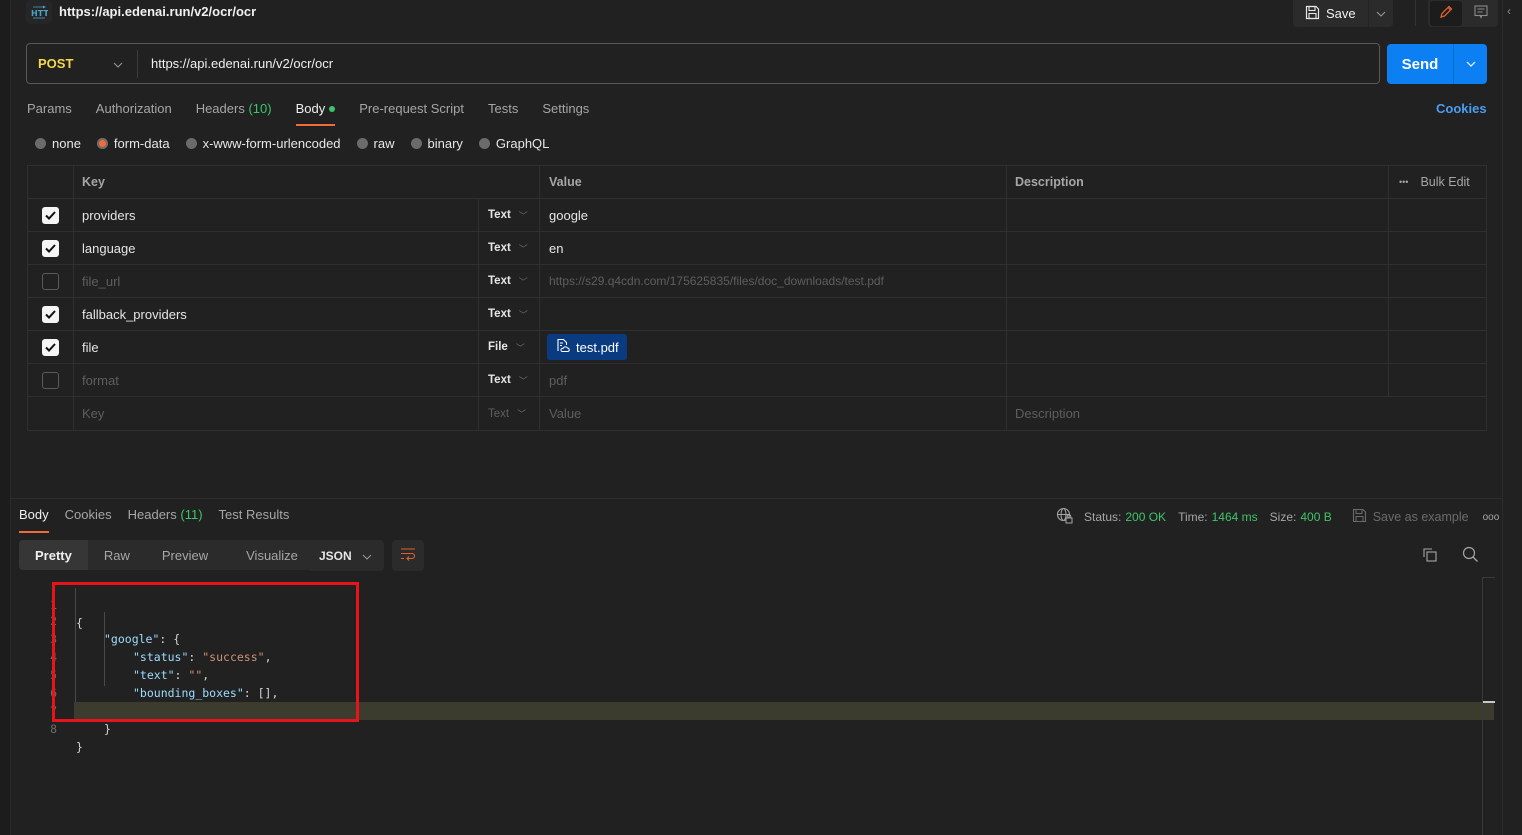 The image size is (1522, 835). What do you see at coordinates (276, 314) in the screenshot?
I see `key-cell: fallback_providers` at bounding box center [276, 314].